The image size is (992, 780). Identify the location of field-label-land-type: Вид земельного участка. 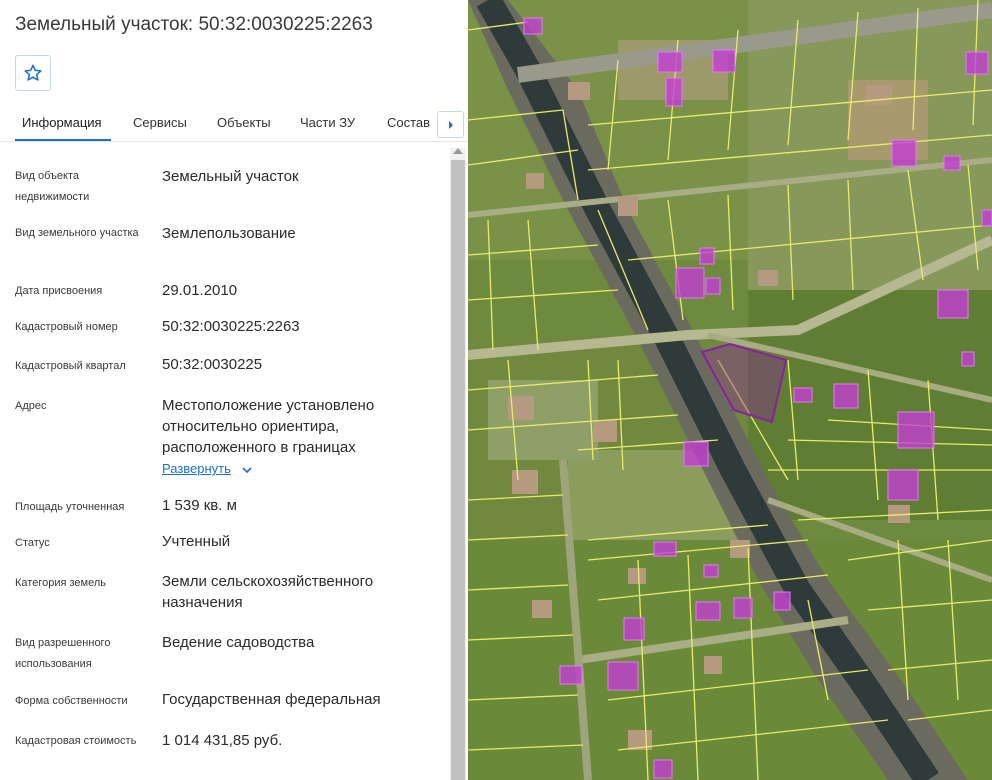
(77, 233).